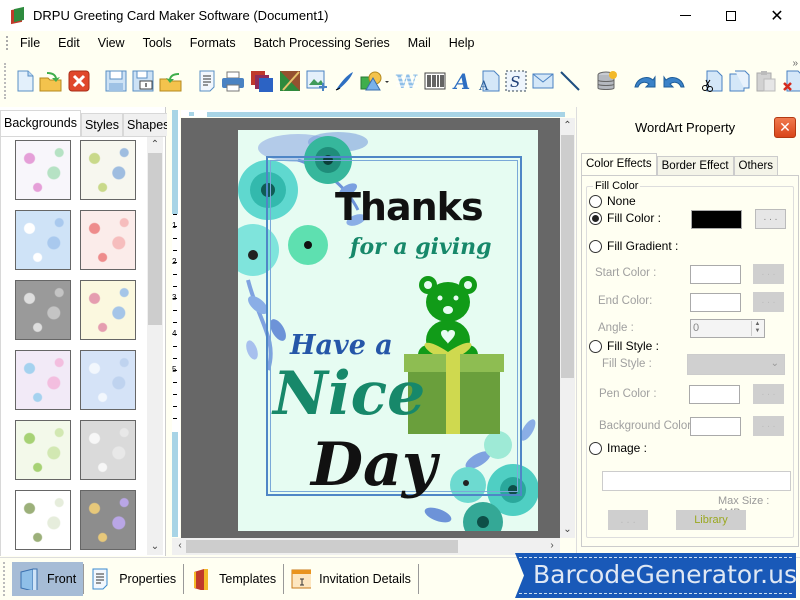  I want to click on tab-backgrounds: Backgrounds, so click(40, 123).